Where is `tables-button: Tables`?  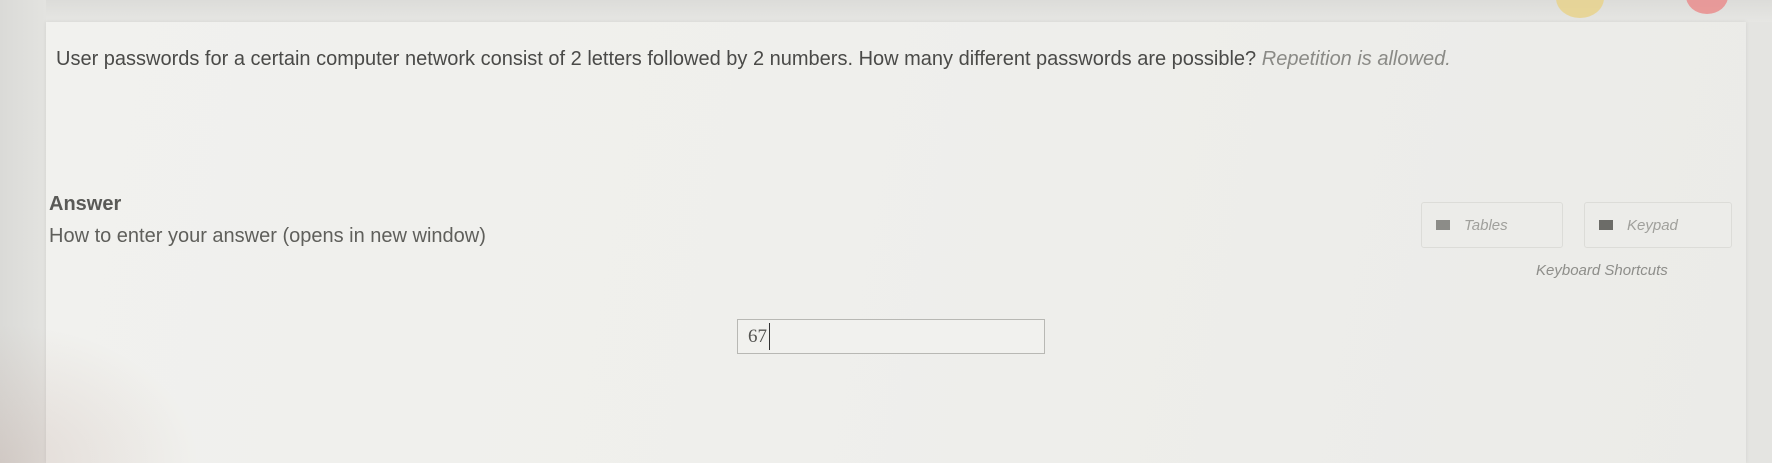 tables-button: Tables is located at coordinates (1492, 225).